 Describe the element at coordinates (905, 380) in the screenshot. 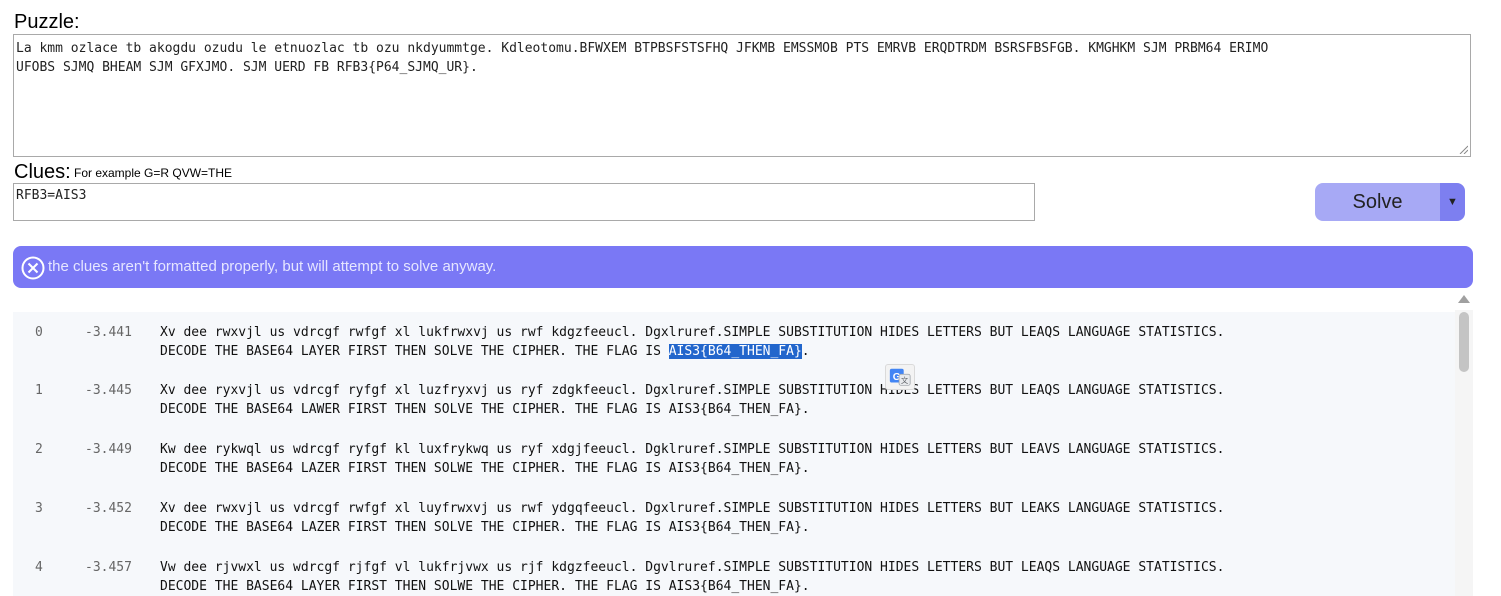

I see `svg-text: 文` at that location.